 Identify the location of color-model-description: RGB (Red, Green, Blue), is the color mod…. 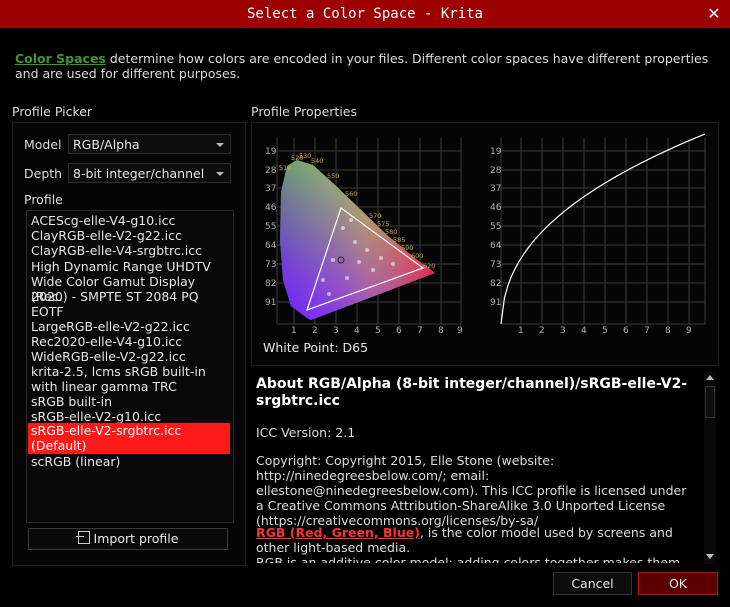
(477, 544).